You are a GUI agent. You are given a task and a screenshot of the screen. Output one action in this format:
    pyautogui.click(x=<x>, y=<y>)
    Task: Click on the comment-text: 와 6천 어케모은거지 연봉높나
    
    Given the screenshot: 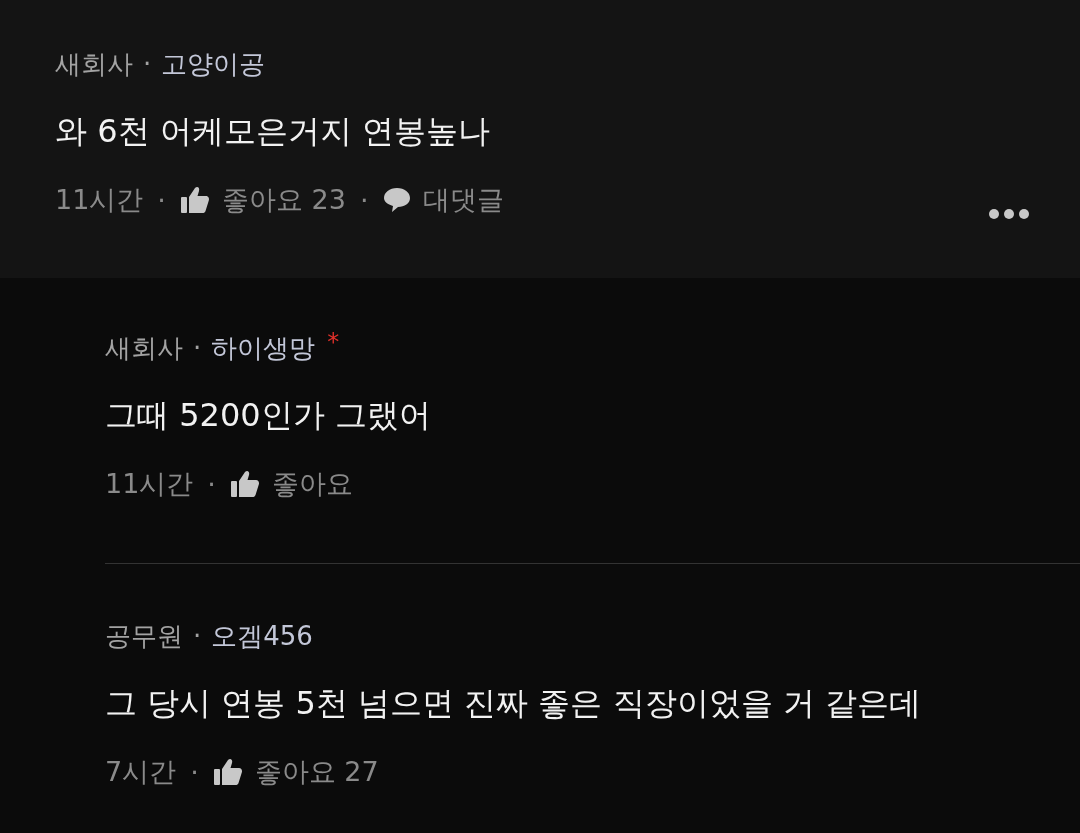 What is the action you would take?
    pyautogui.click(x=273, y=131)
    